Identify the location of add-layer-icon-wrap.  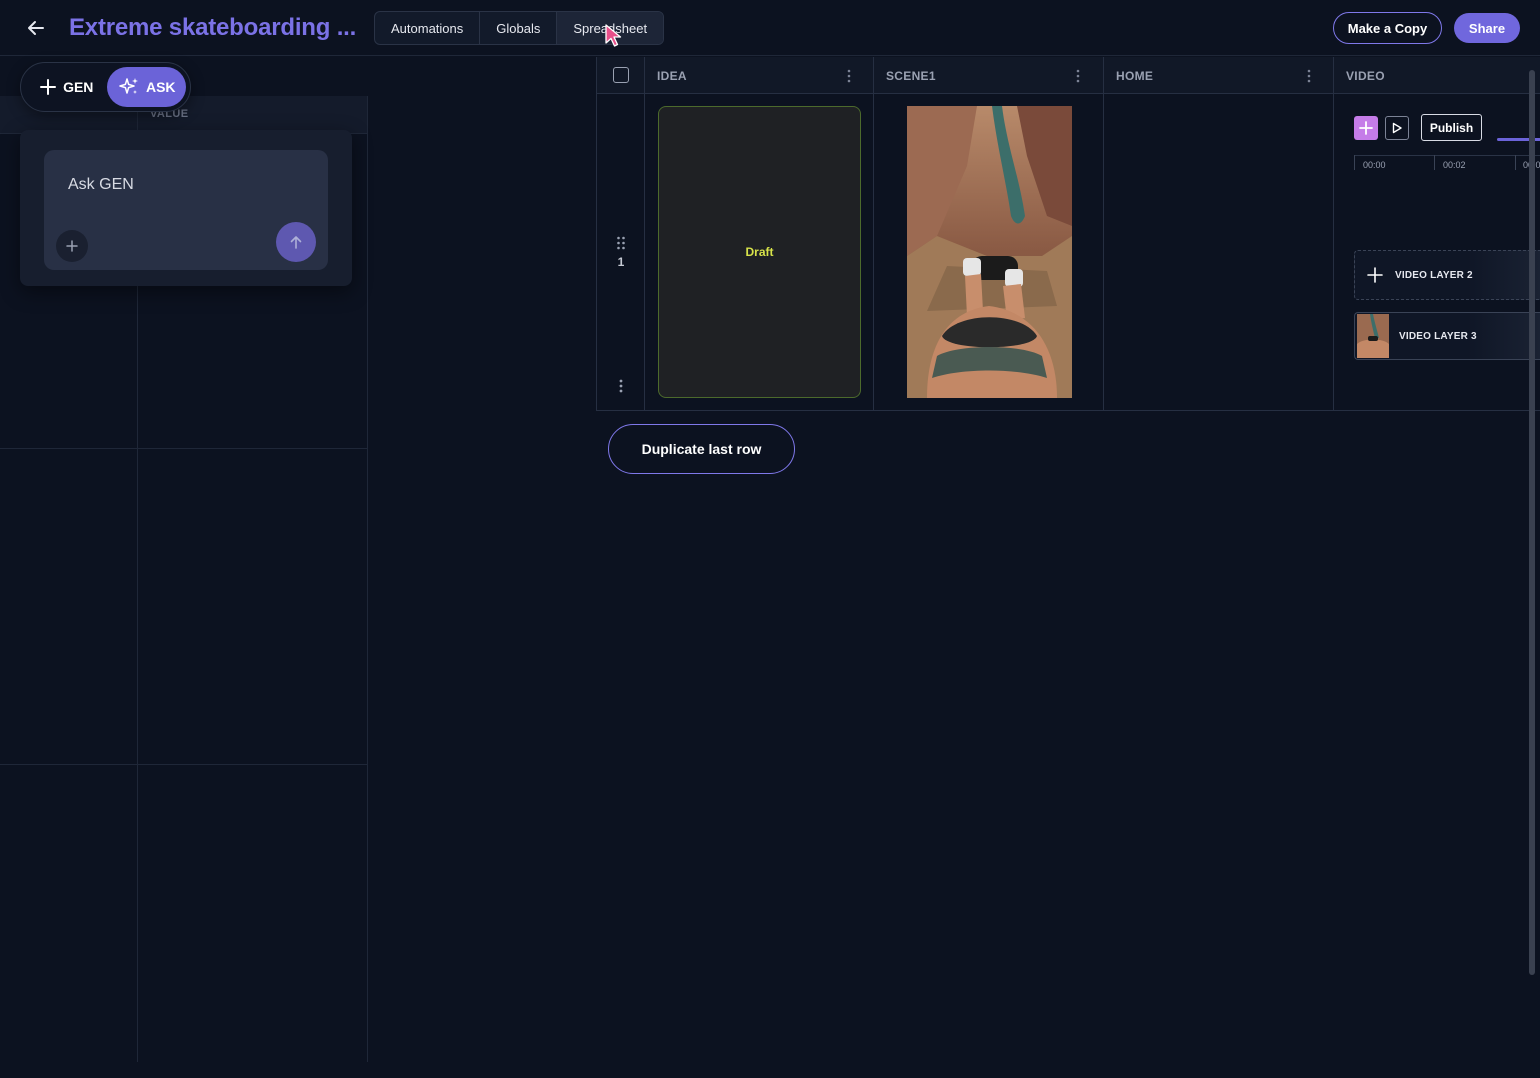
(1375, 275).